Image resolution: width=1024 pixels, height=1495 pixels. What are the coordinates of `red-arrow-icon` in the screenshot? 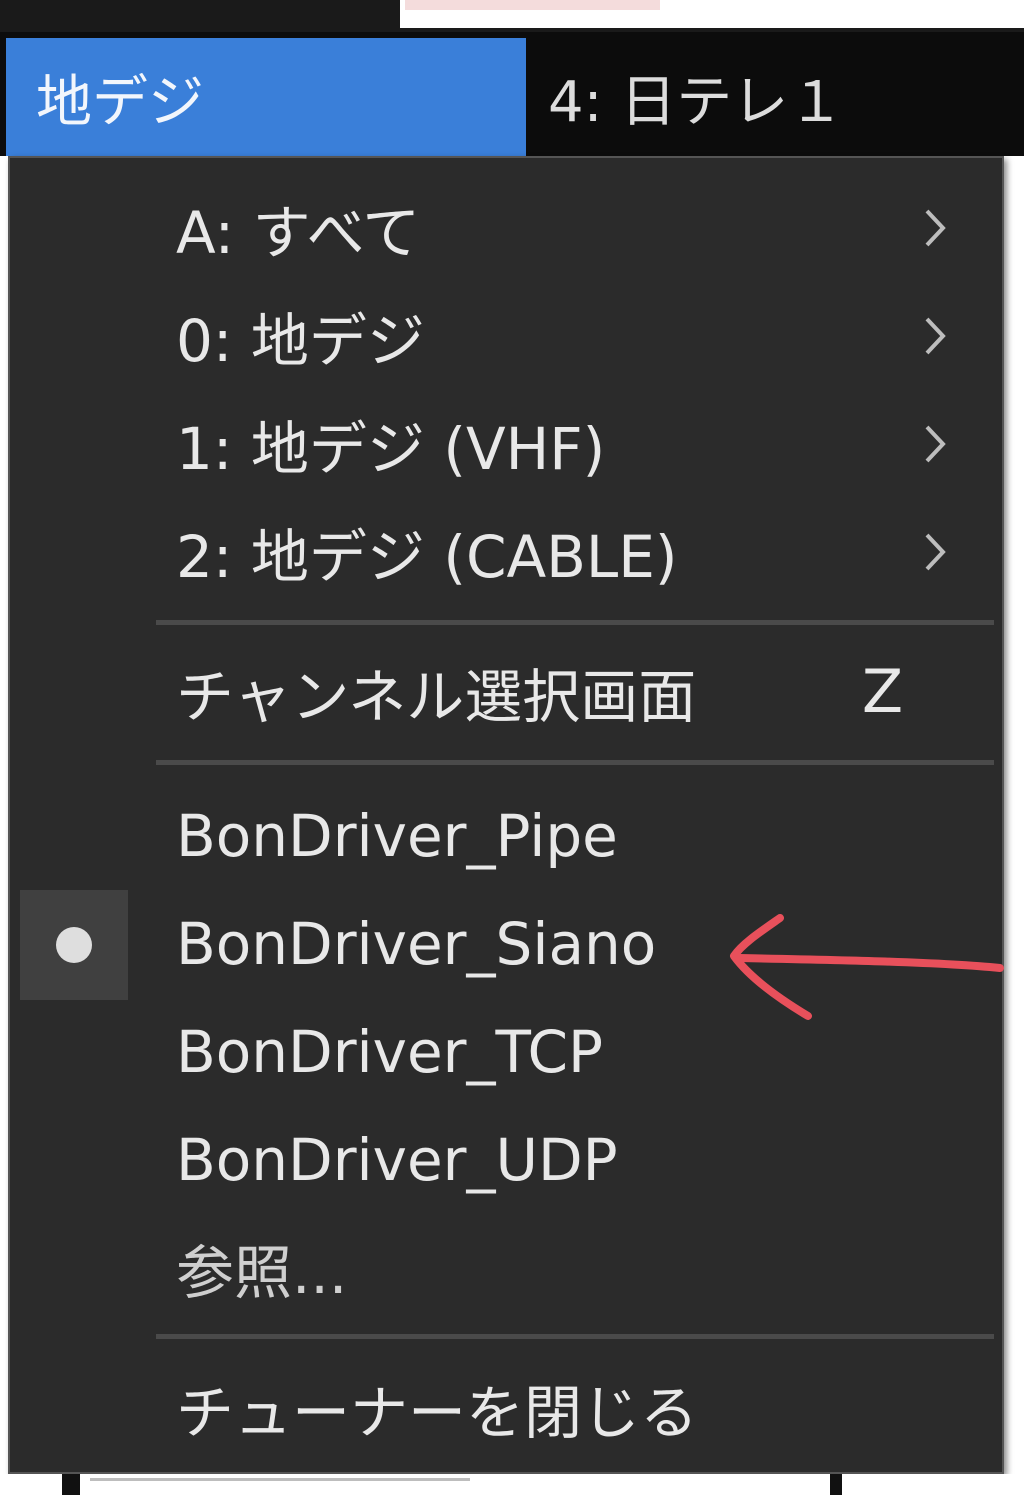 It's located at (867, 967).